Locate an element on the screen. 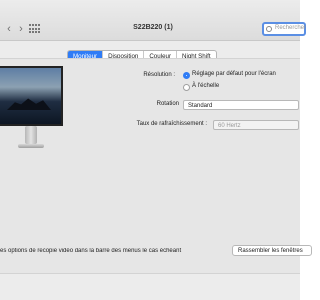 The width and height of the screenshot is (320, 300). resolution-scaled-label: À l'échelle is located at coordinates (205, 86).